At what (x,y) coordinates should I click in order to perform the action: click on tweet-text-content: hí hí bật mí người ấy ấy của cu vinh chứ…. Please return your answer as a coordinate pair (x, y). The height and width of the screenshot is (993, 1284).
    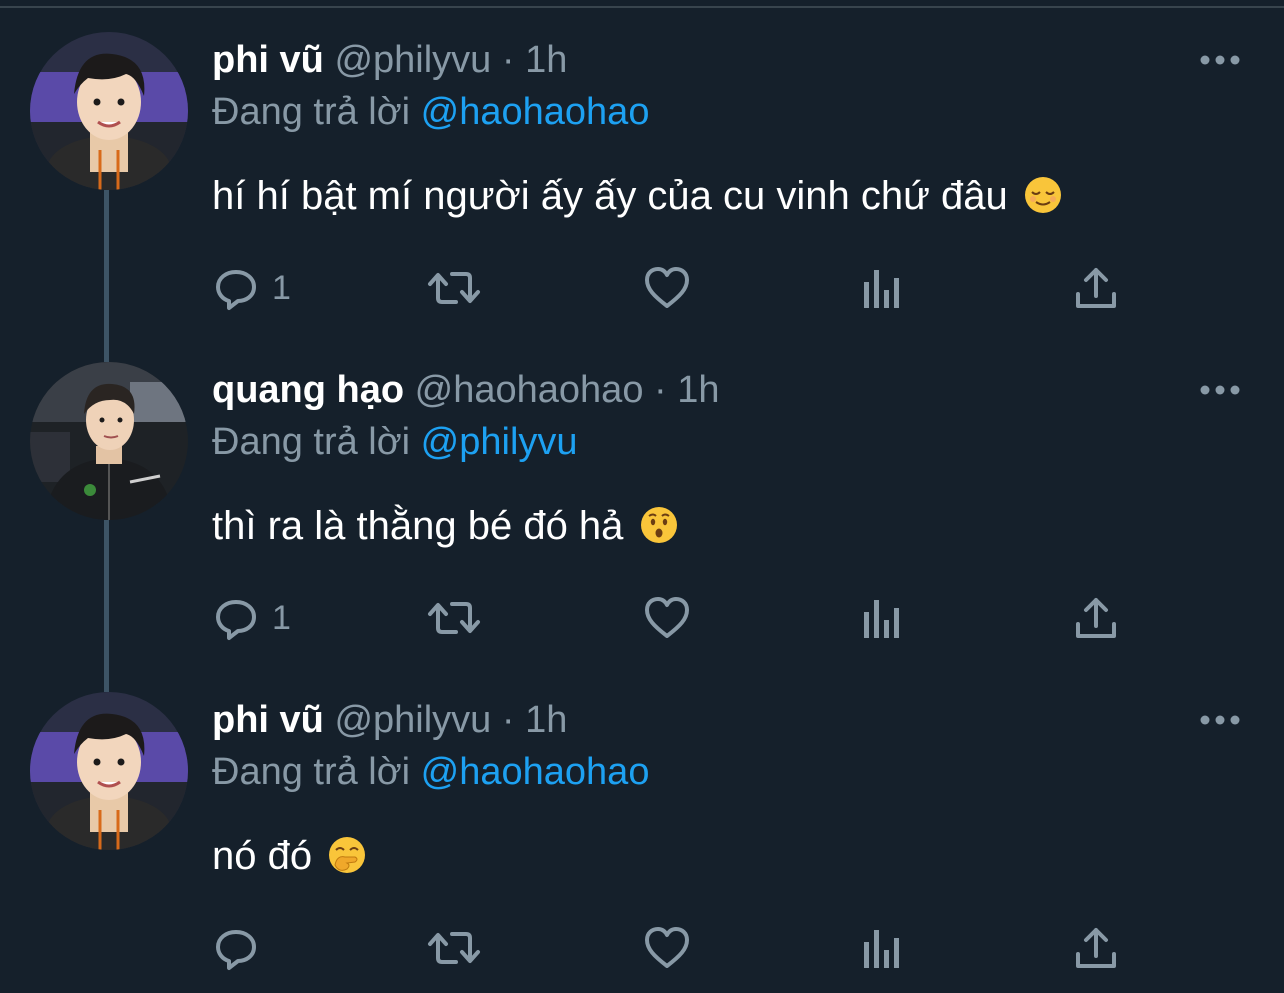
    Looking at the image, I should click on (610, 196).